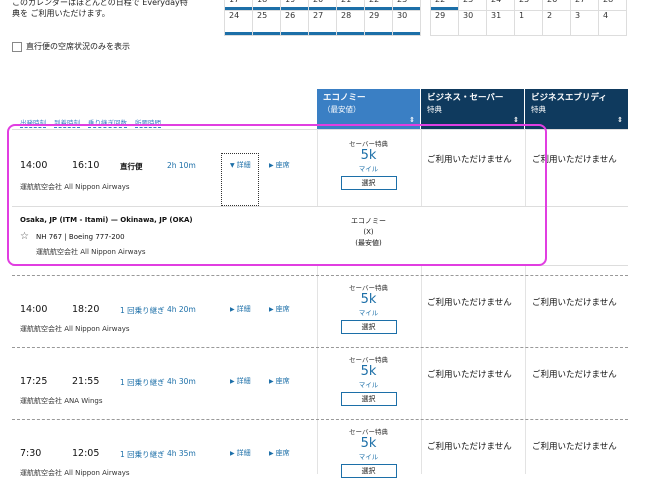 This screenshot has height=488, width=650. What do you see at coordinates (368, 243) in the screenshot?
I see `class-note: (最安値)` at bounding box center [368, 243].